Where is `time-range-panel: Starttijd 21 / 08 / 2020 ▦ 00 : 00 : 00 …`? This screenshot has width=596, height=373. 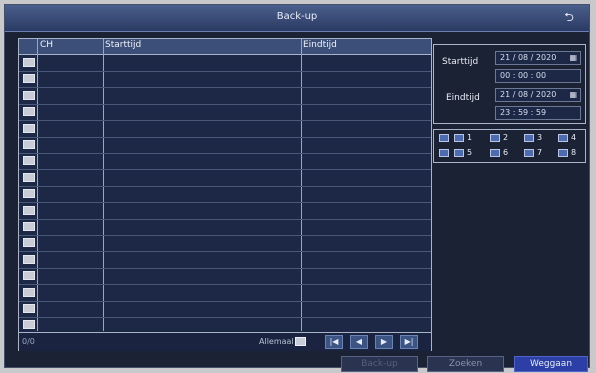
time-range-panel: Starttijd 21 / 08 / 2020 ▦ 00 : 00 : 00 … is located at coordinates (509, 84).